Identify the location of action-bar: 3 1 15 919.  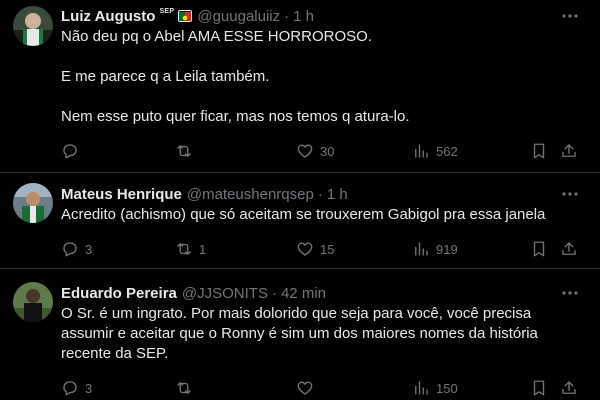
(300, 249).